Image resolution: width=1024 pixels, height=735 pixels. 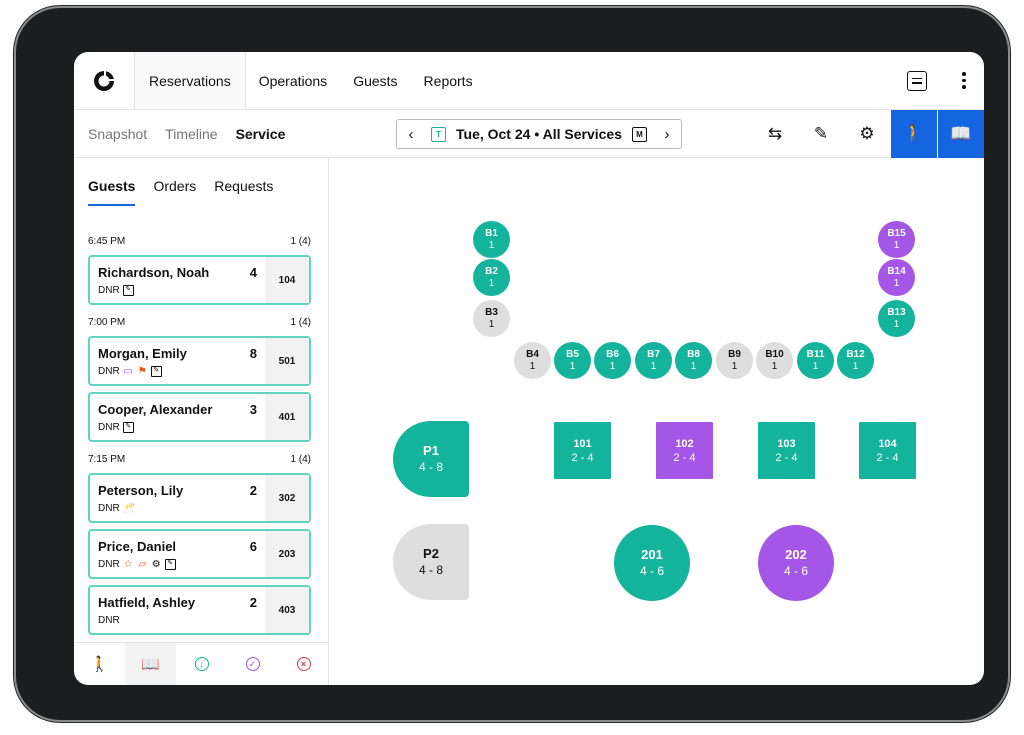 I want to click on panel-tab-guests: Guests, so click(x=112, y=192).